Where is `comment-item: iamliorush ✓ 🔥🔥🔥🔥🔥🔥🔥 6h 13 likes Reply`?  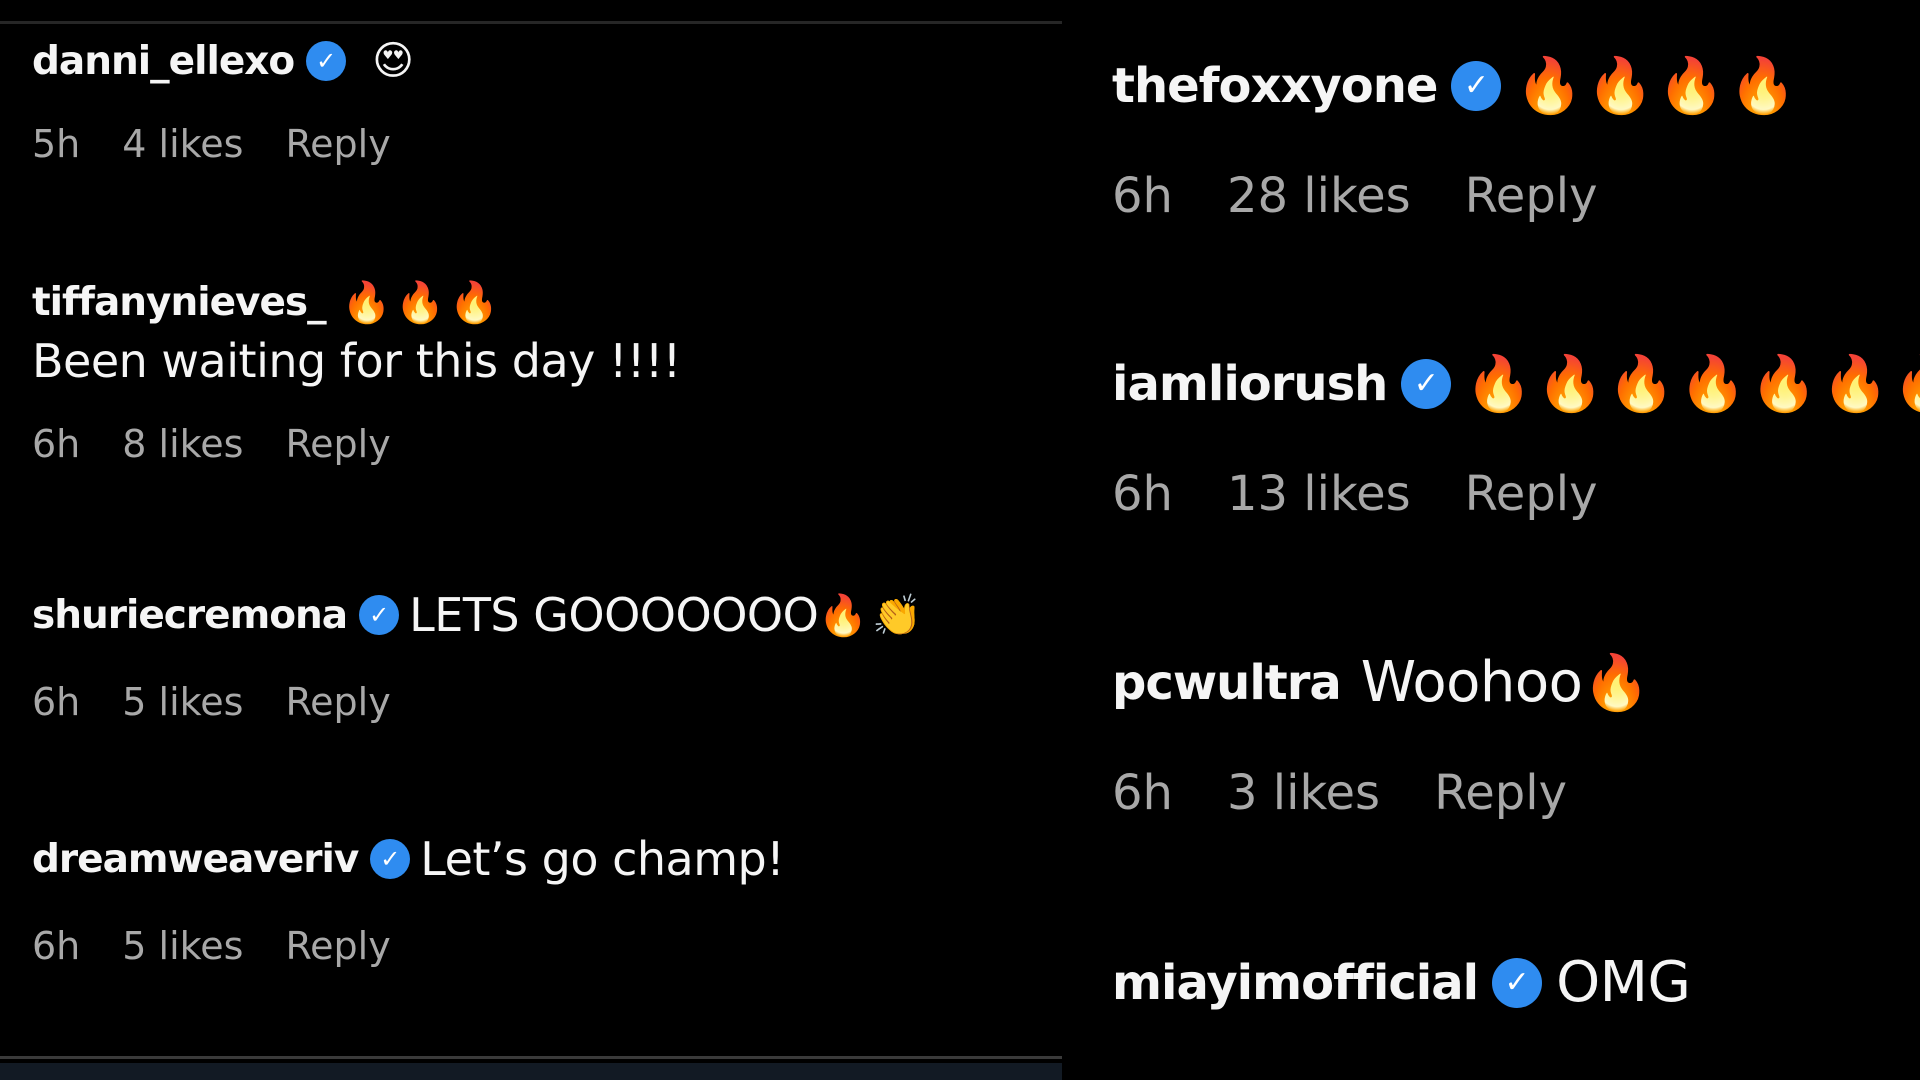 comment-item: iamliorush ✓ 🔥🔥🔥🔥🔥🔥🔥 6h 13 likes Reply is located at coordinates (1516, 437).